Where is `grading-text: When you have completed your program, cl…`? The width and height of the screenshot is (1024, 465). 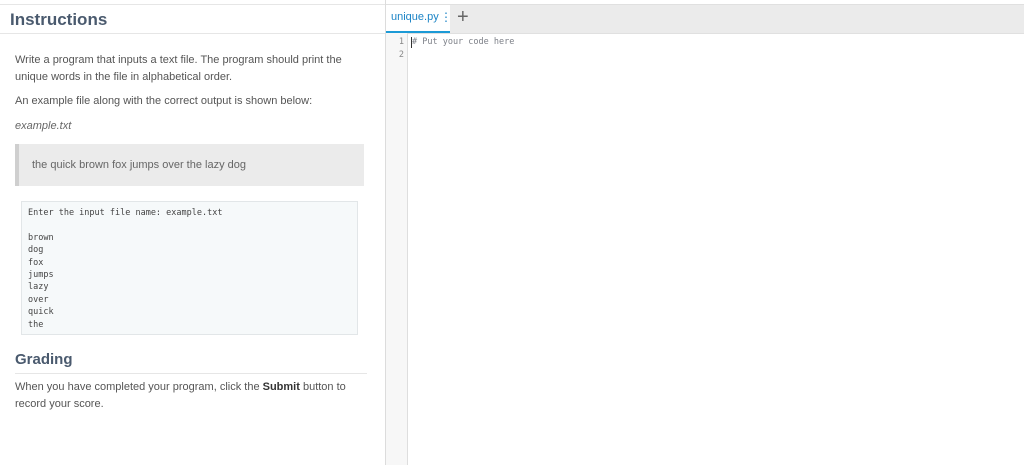 grading-text: When you have completed your program, cl… is located at coordinates (185, 396).